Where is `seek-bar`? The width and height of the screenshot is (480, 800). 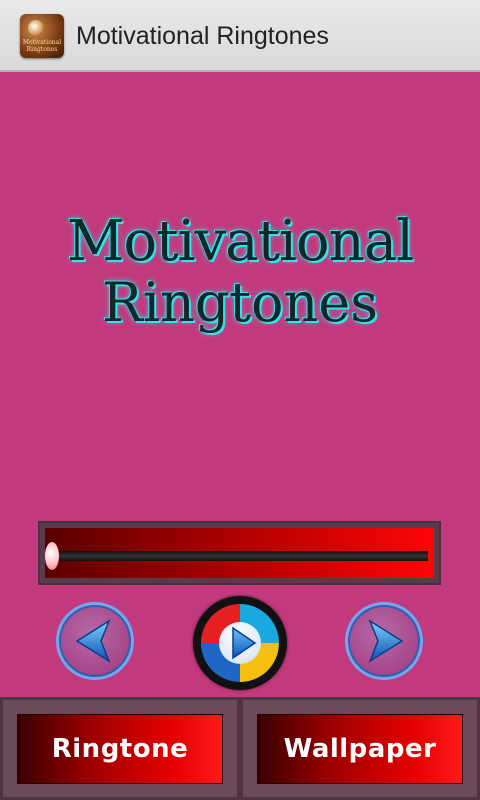
seek-bar is located at coordinates (239, 553).